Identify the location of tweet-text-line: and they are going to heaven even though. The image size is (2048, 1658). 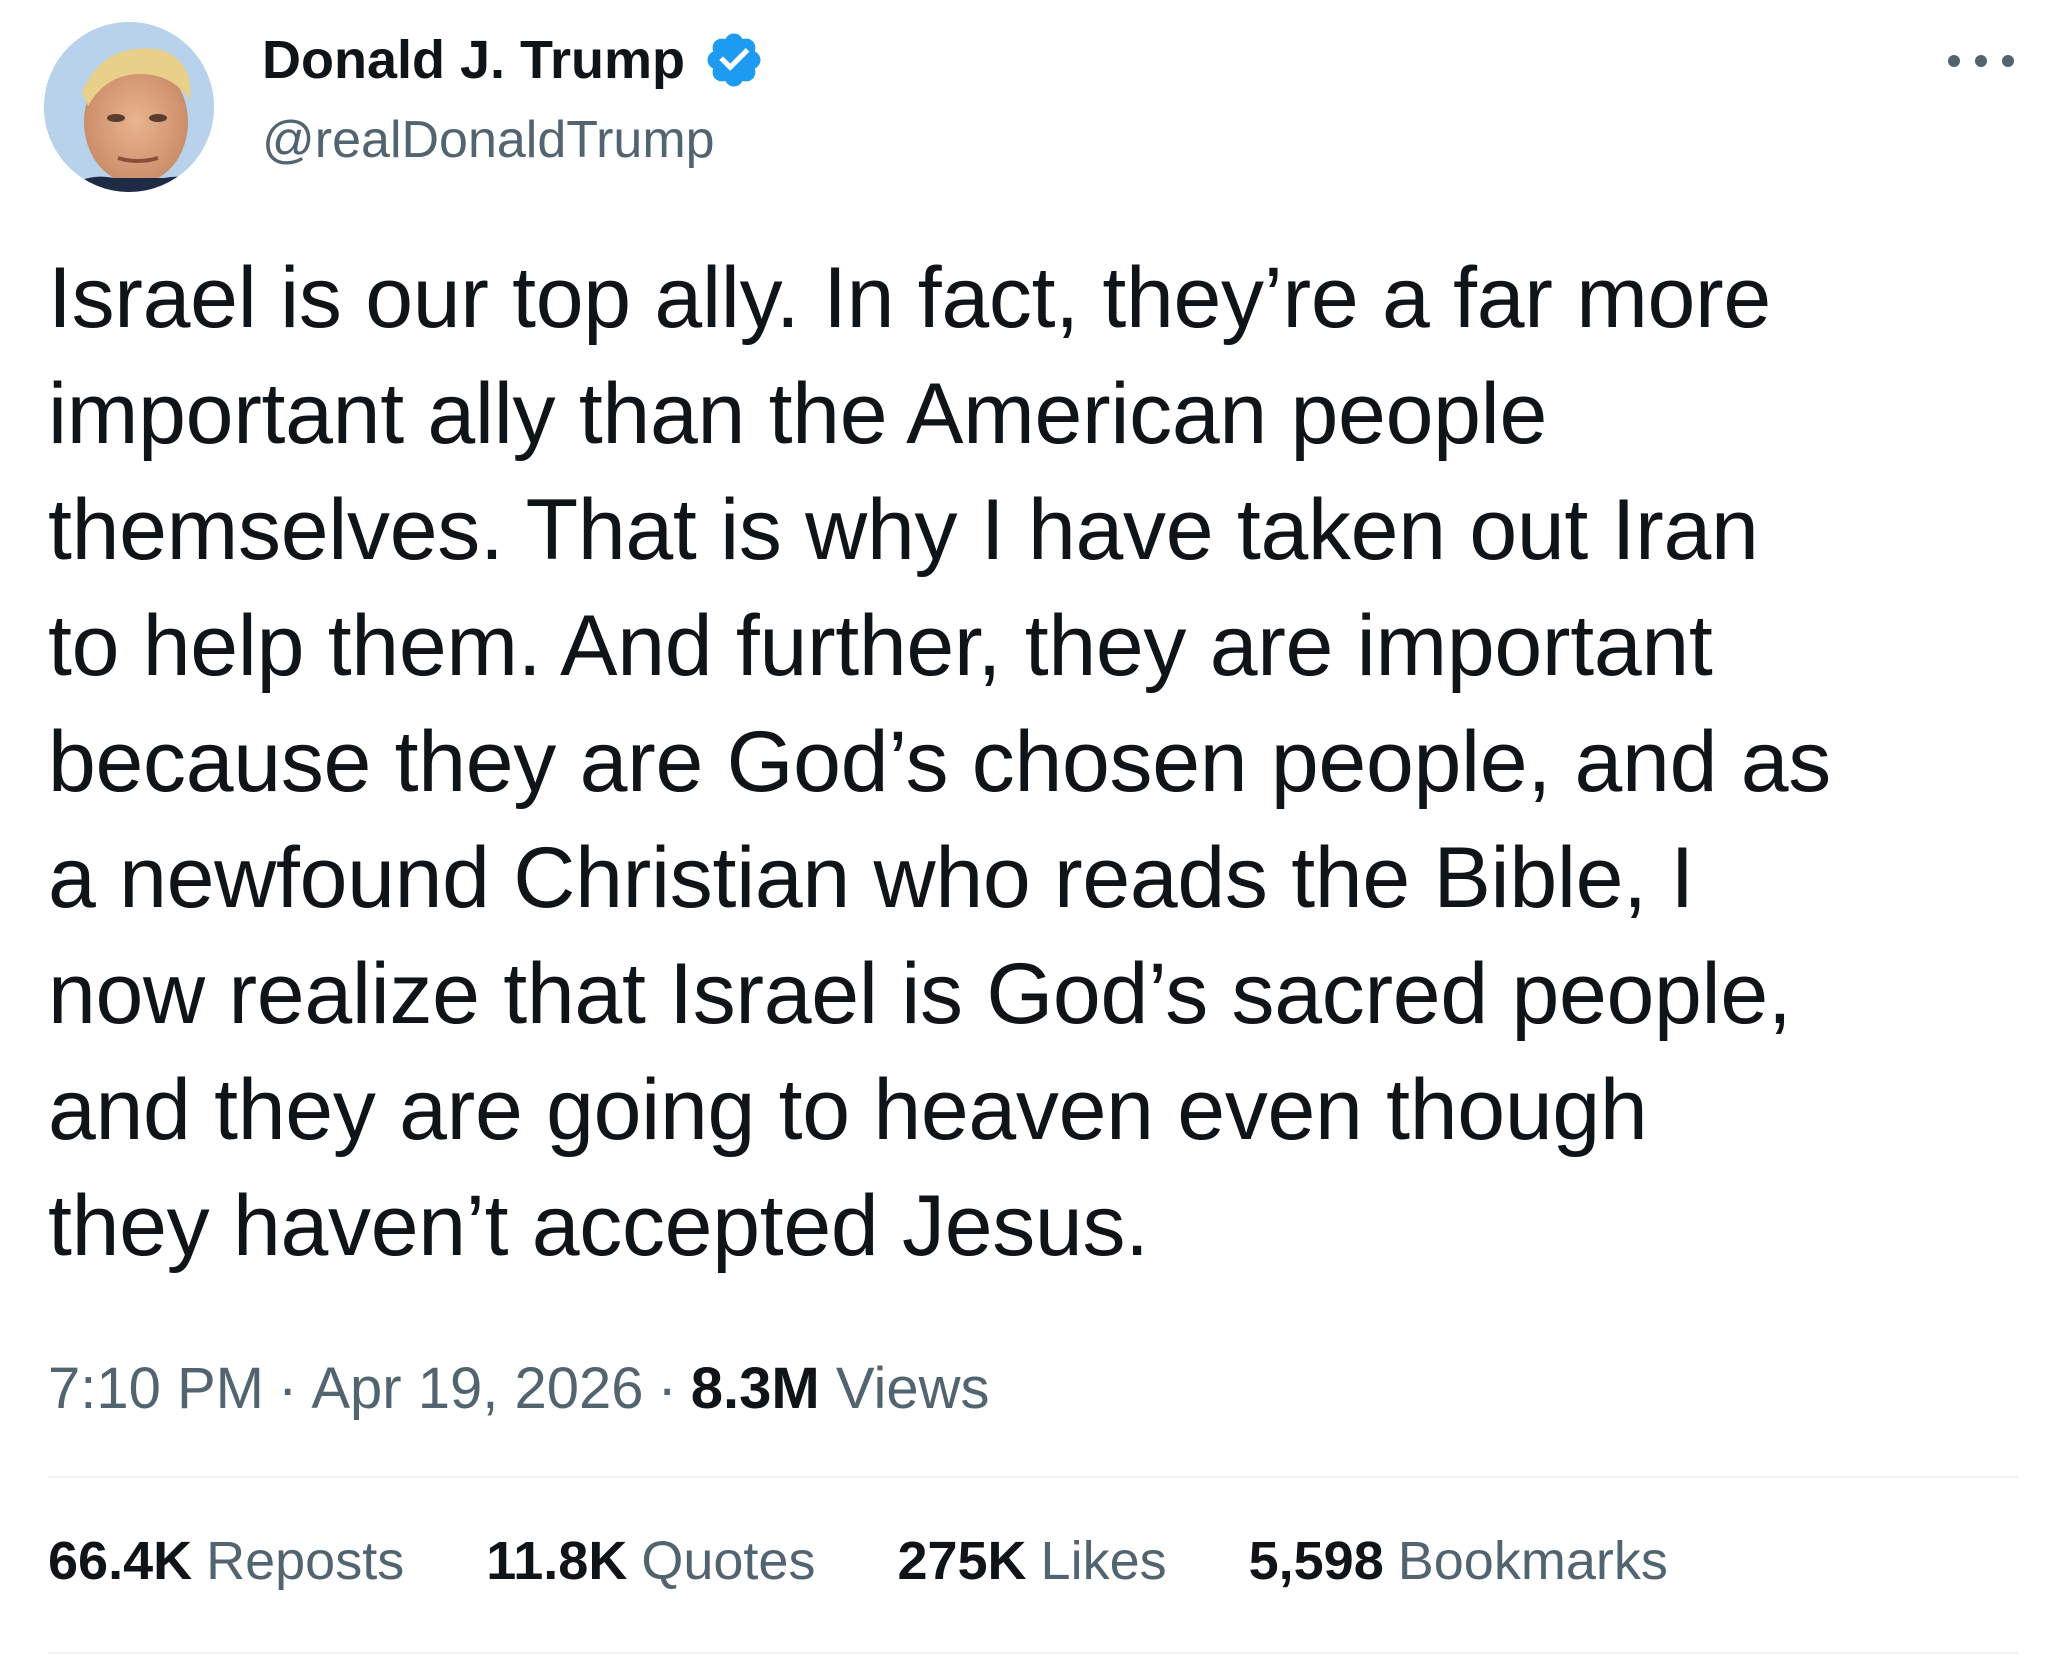
(848, 1110).